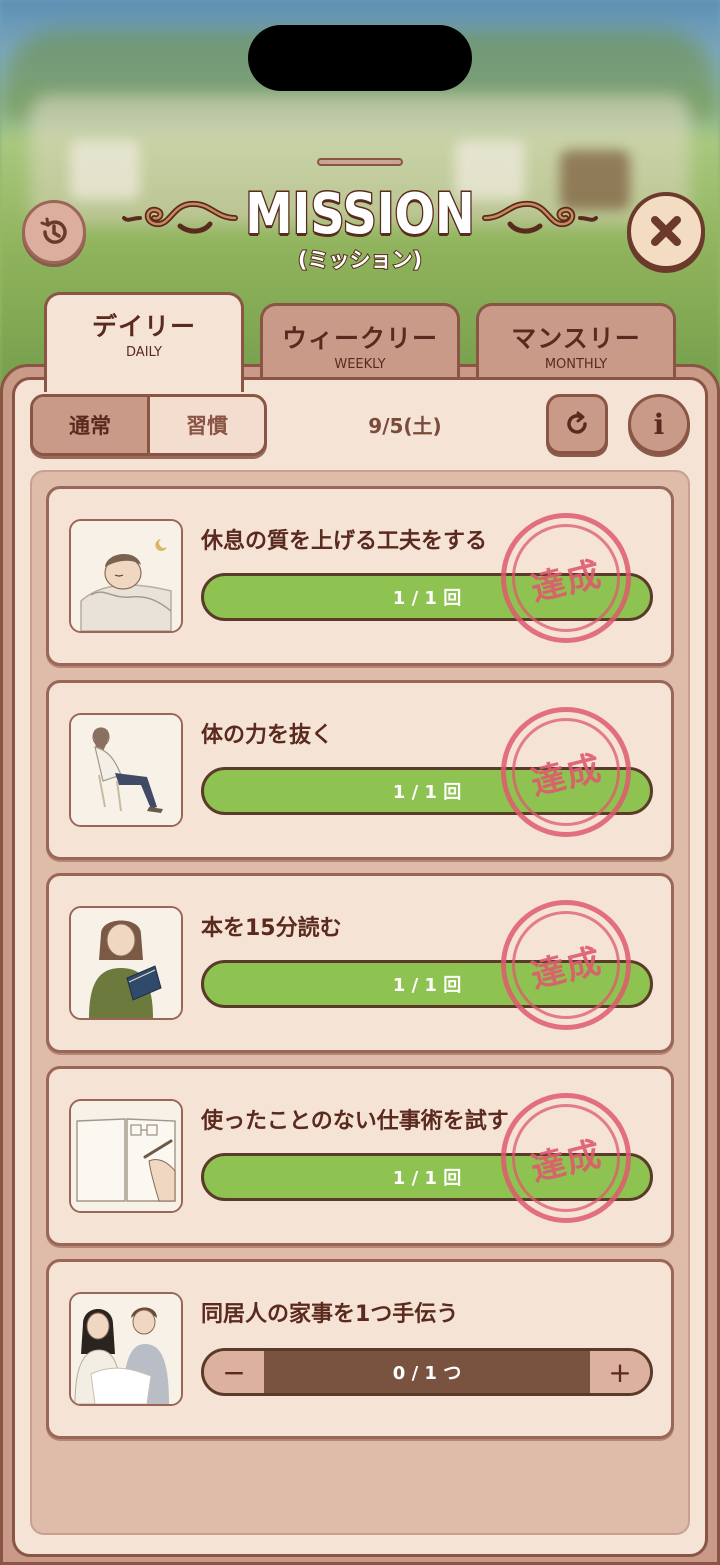 Image resolution: width=720 pixels, height=1565 pixels. What do you see at coordinates (126, 770) in the screenshot?
I see `relaxing-person-icon` at bounding box center [126, 770].